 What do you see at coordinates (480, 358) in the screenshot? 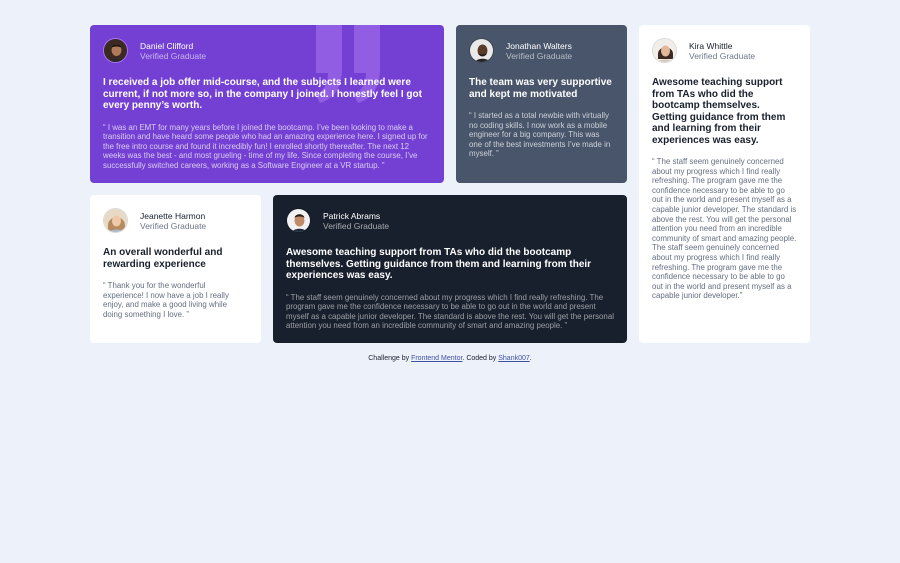
I see `attribution-middle: . Coded by` at bounding box center [480, 358].